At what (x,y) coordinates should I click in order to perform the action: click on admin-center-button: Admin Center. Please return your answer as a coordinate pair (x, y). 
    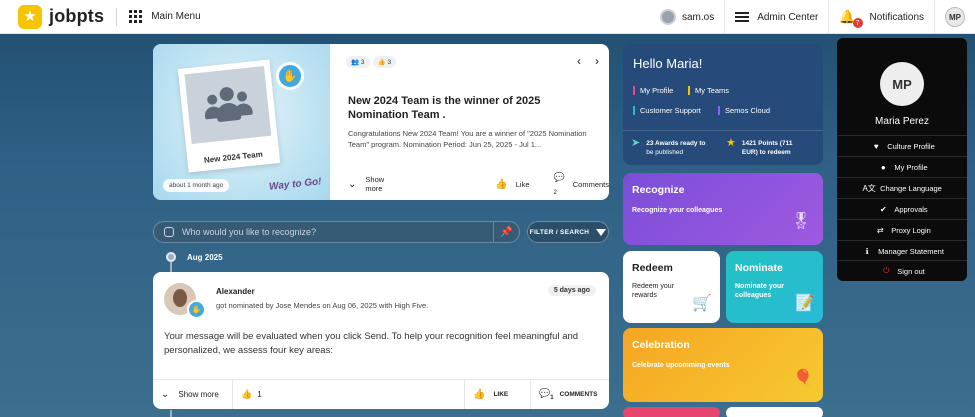
    Looking at the image, I should click on (776, 17).